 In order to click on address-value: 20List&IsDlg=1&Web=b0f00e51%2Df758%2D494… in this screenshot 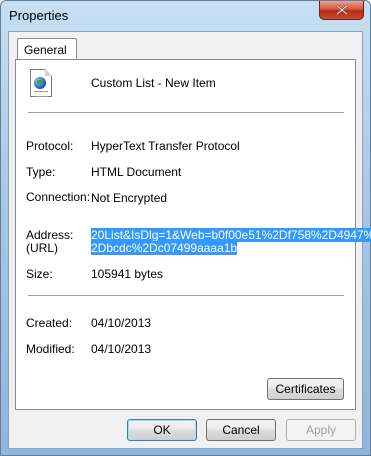, I will do `click(231, 241)`.